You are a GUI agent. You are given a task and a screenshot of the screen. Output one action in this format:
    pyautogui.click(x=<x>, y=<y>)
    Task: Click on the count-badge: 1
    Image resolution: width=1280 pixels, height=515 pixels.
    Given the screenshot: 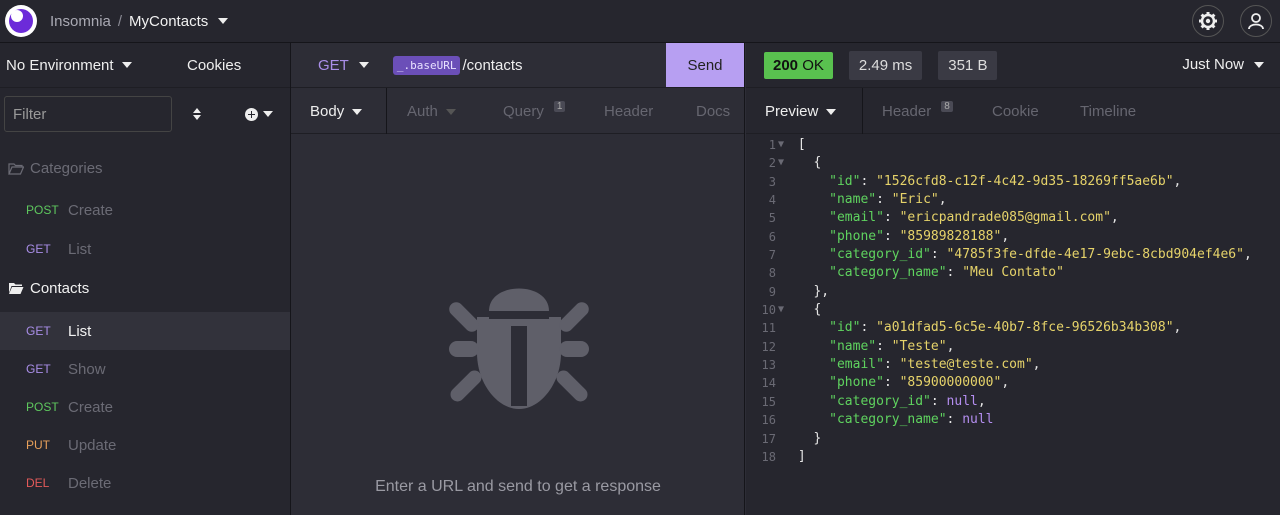 What is the action you would take?
    pyautogui.click(x=559, y=106)
    